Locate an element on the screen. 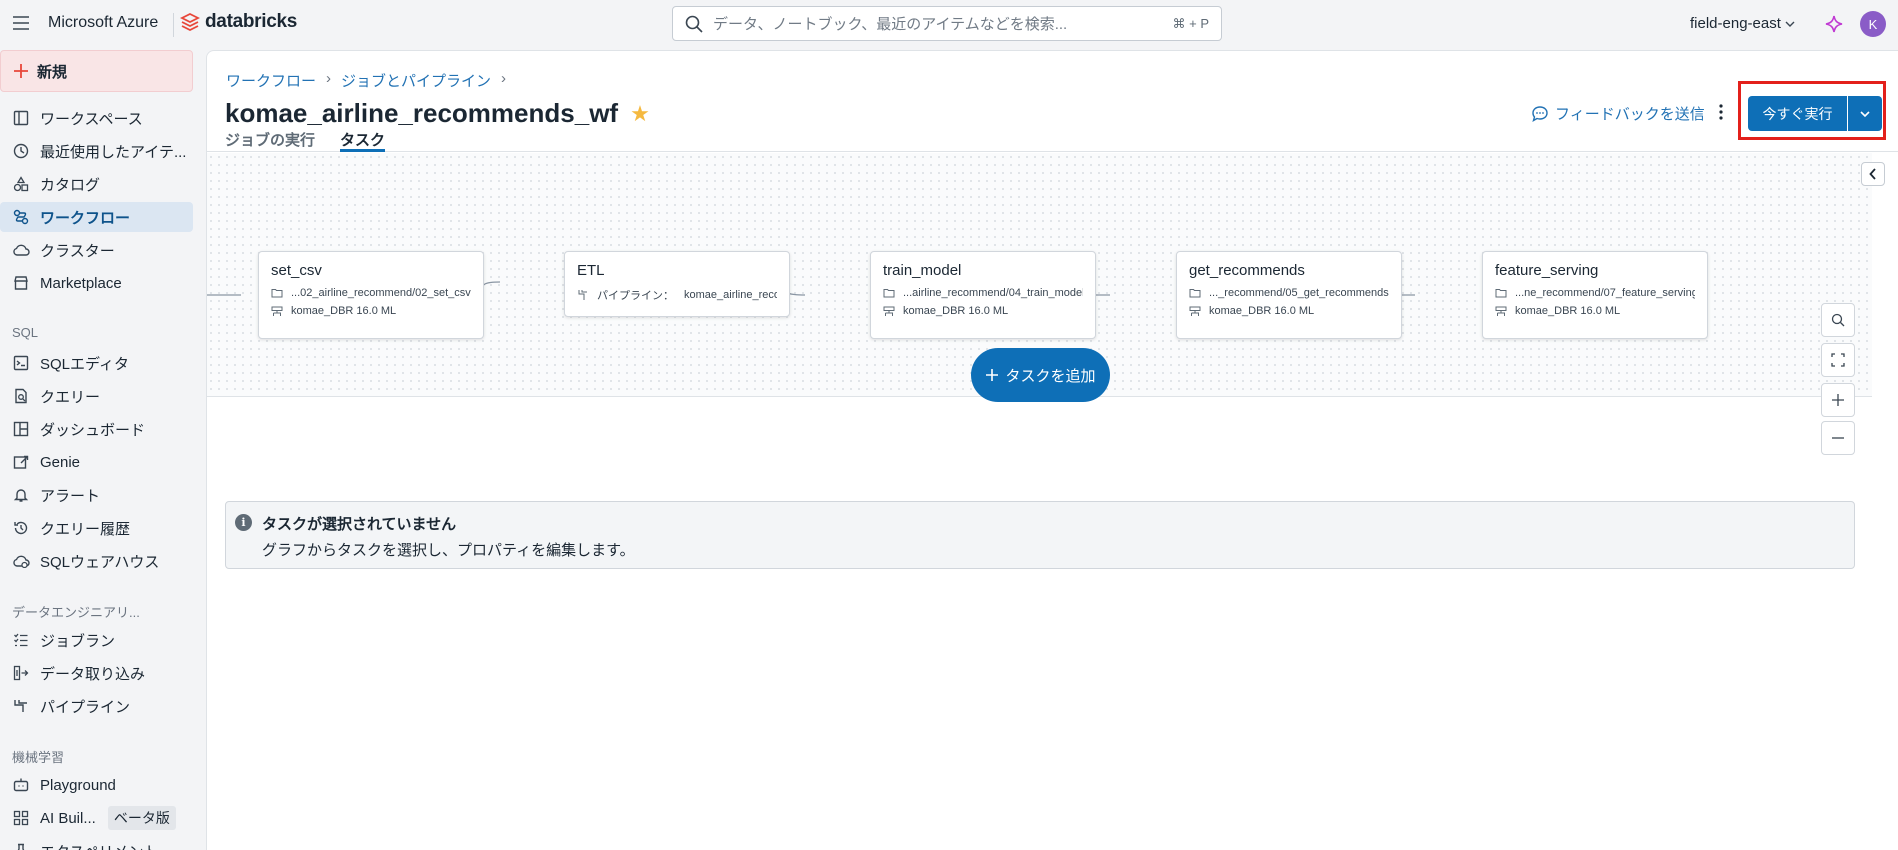  job-runs-icon is located at coordinates (21, 640).